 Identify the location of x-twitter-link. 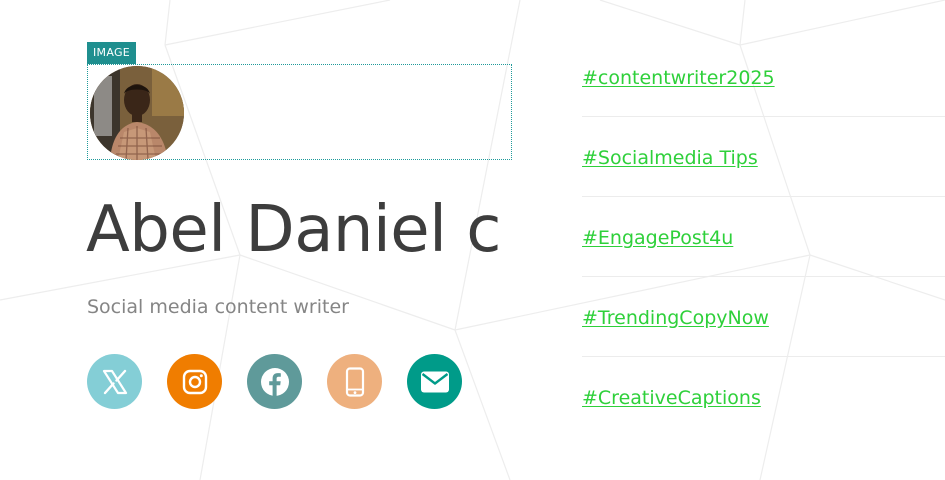
(114, 381).